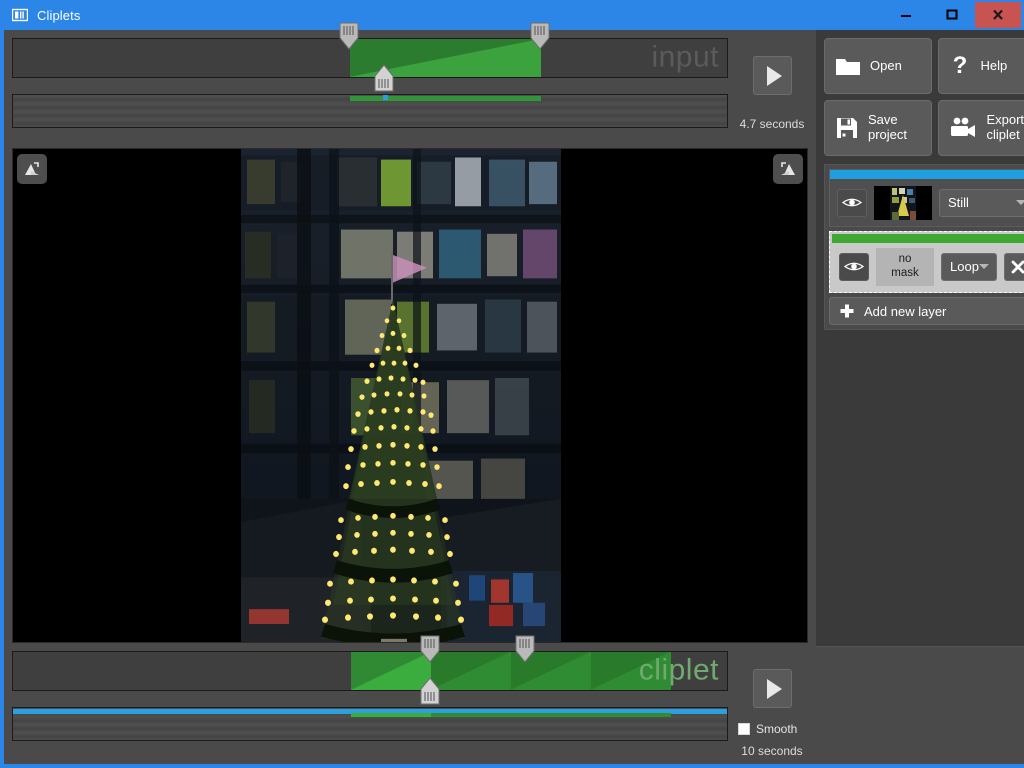  I want to click on input-timeline-panel: input 4.7 seconds, so click(410, 85).